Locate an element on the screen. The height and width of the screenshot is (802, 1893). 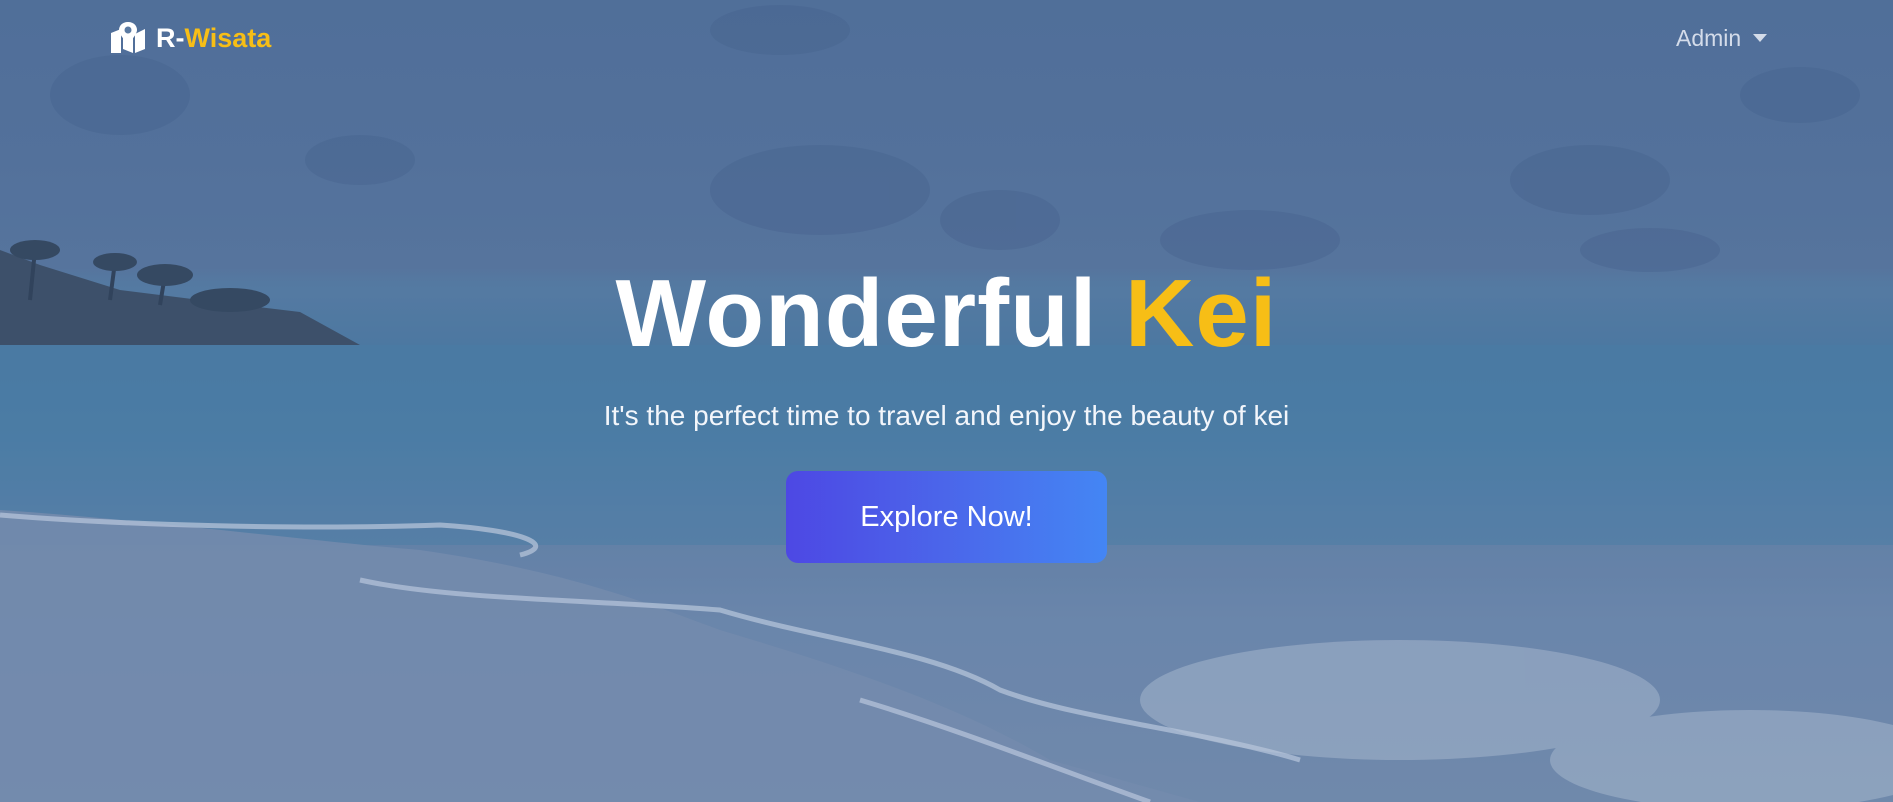
admin-label: Admin is located at coordinates (1709, 37).